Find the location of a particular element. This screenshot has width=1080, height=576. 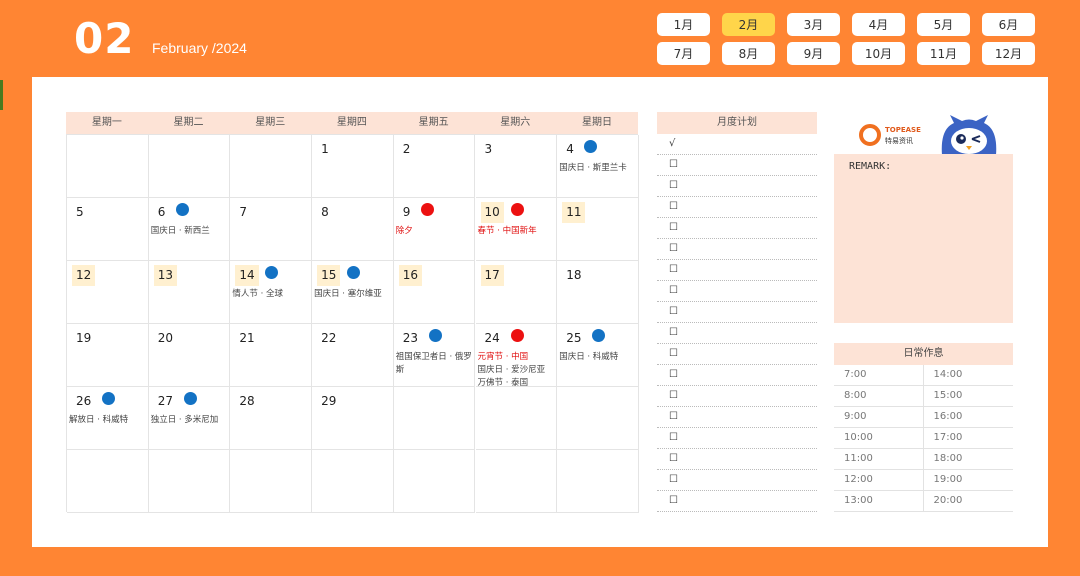

month-tab-3: 3月 is located at coordinates (813, 24).